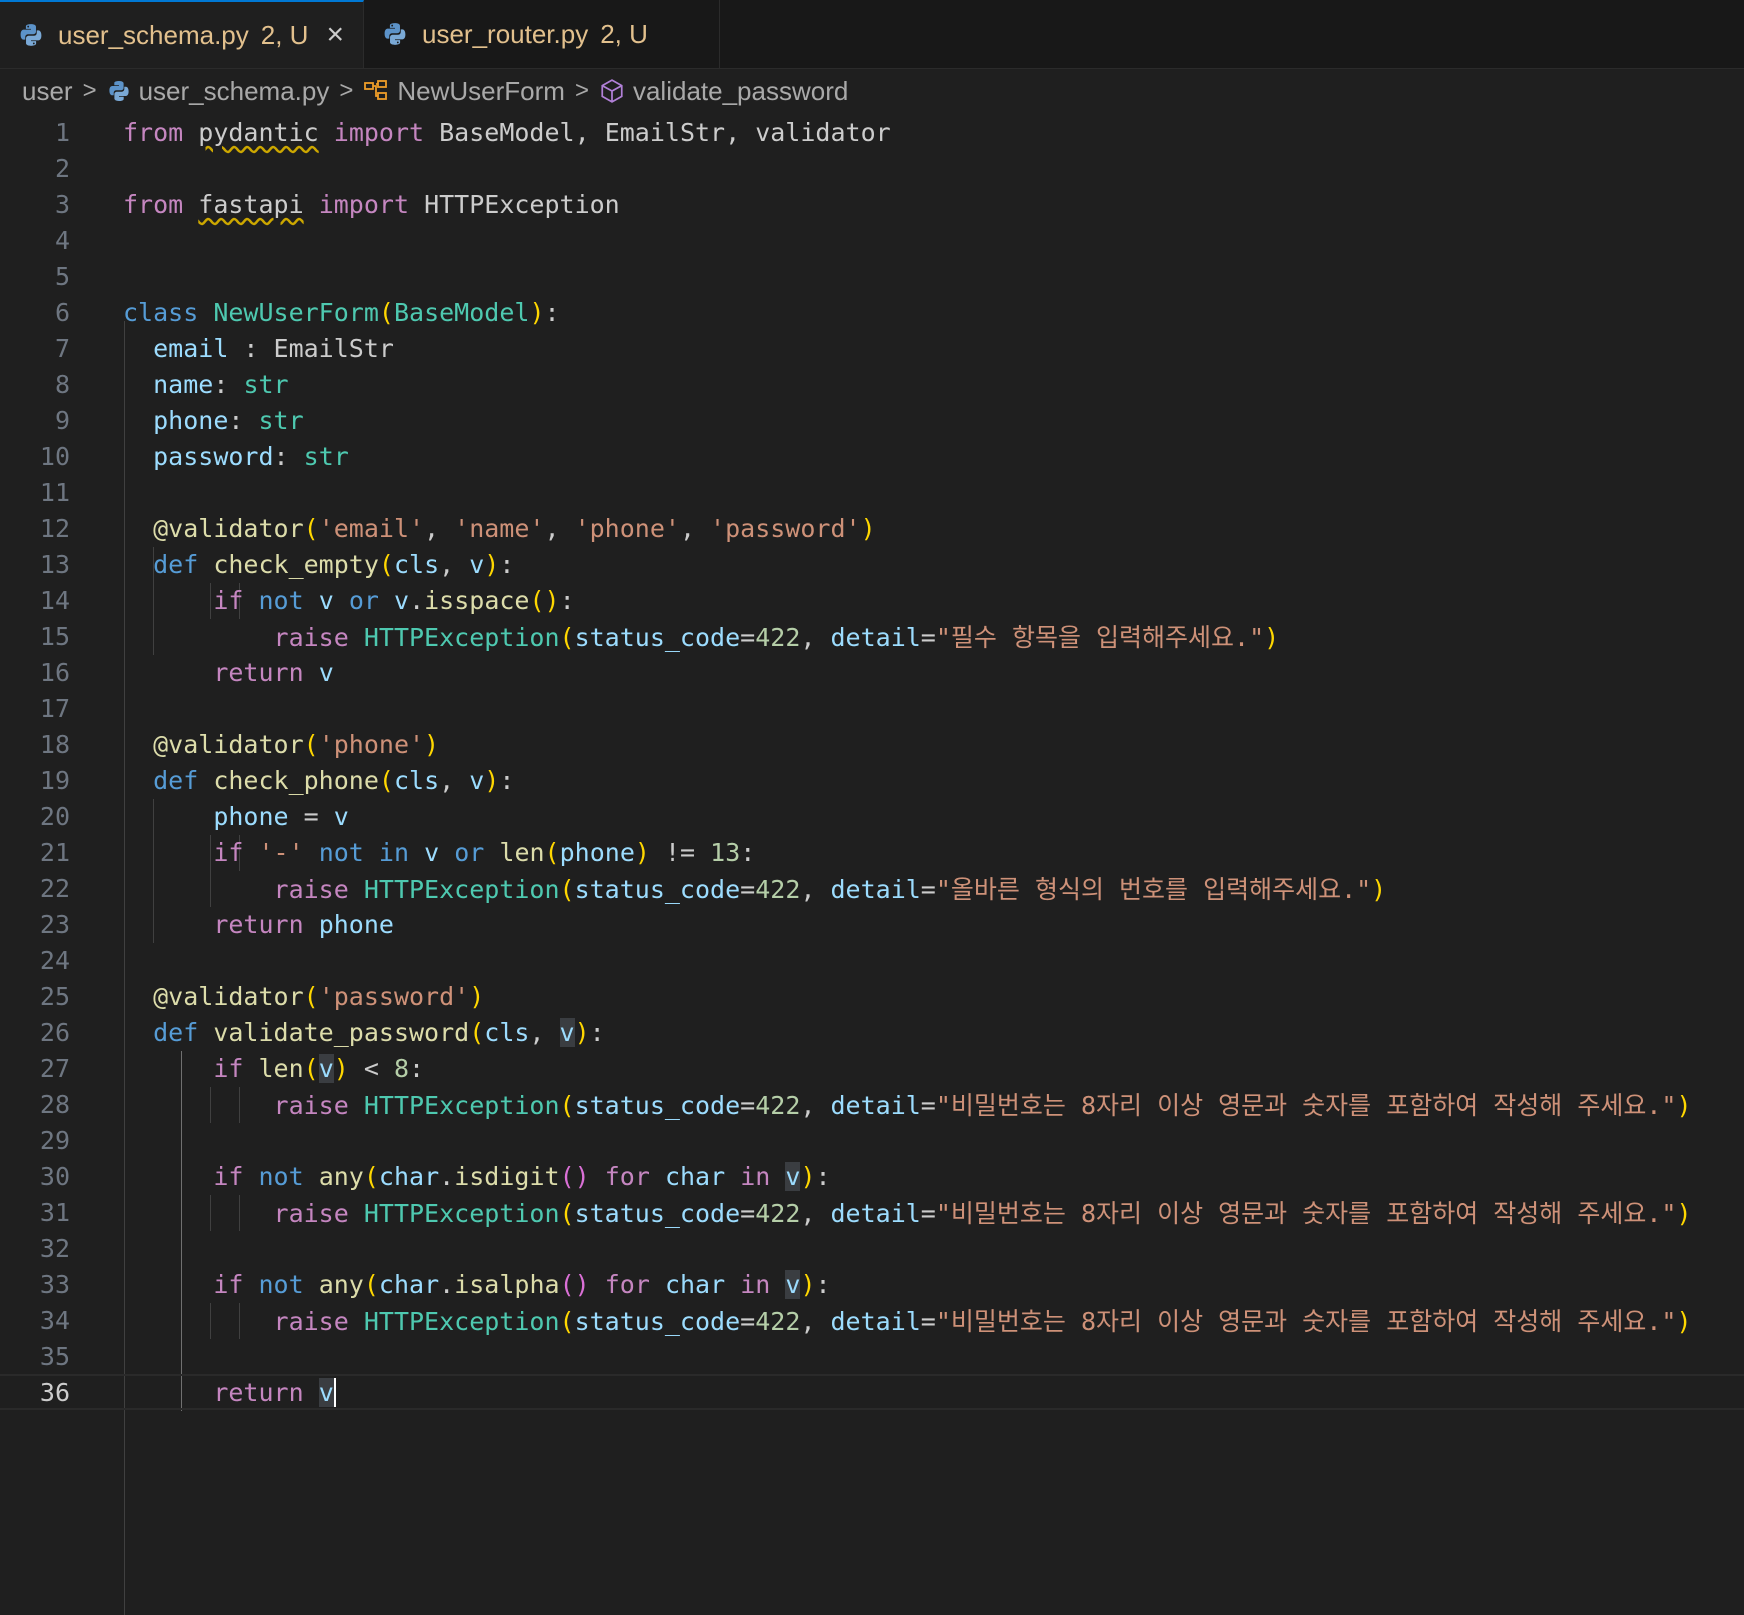  I want to click on breadcrumb-file-label: user_schema.py, so click(234, 90).